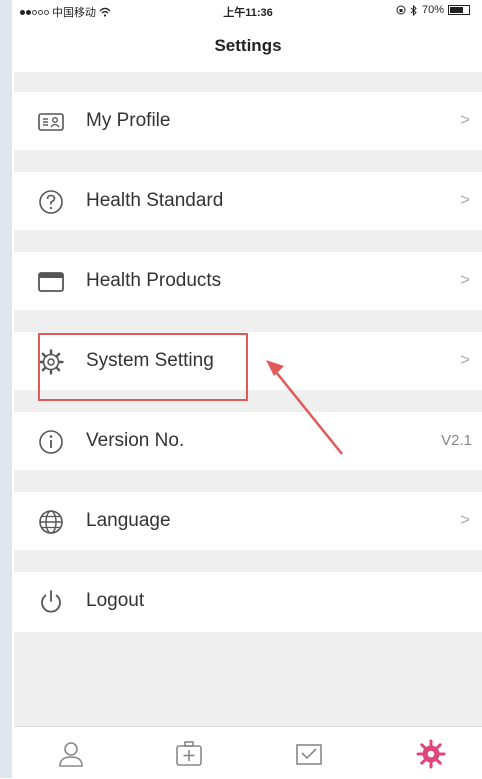 This screenshot has height=779, width=482. What do you see at coordinates (71, 754) in the screenshot?
I see `person-icon` at bounding box center [71, 754].